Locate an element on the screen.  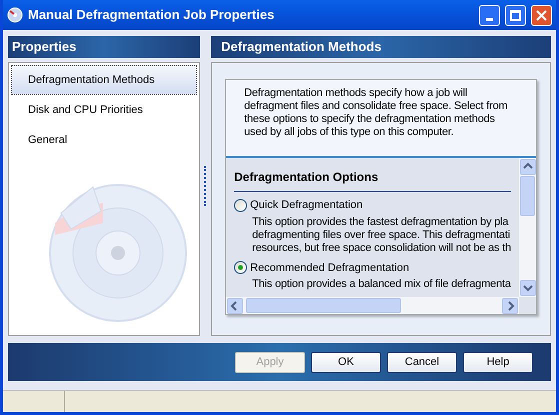
section-title: Defragmentation Options is located at coordinates (372, 180).